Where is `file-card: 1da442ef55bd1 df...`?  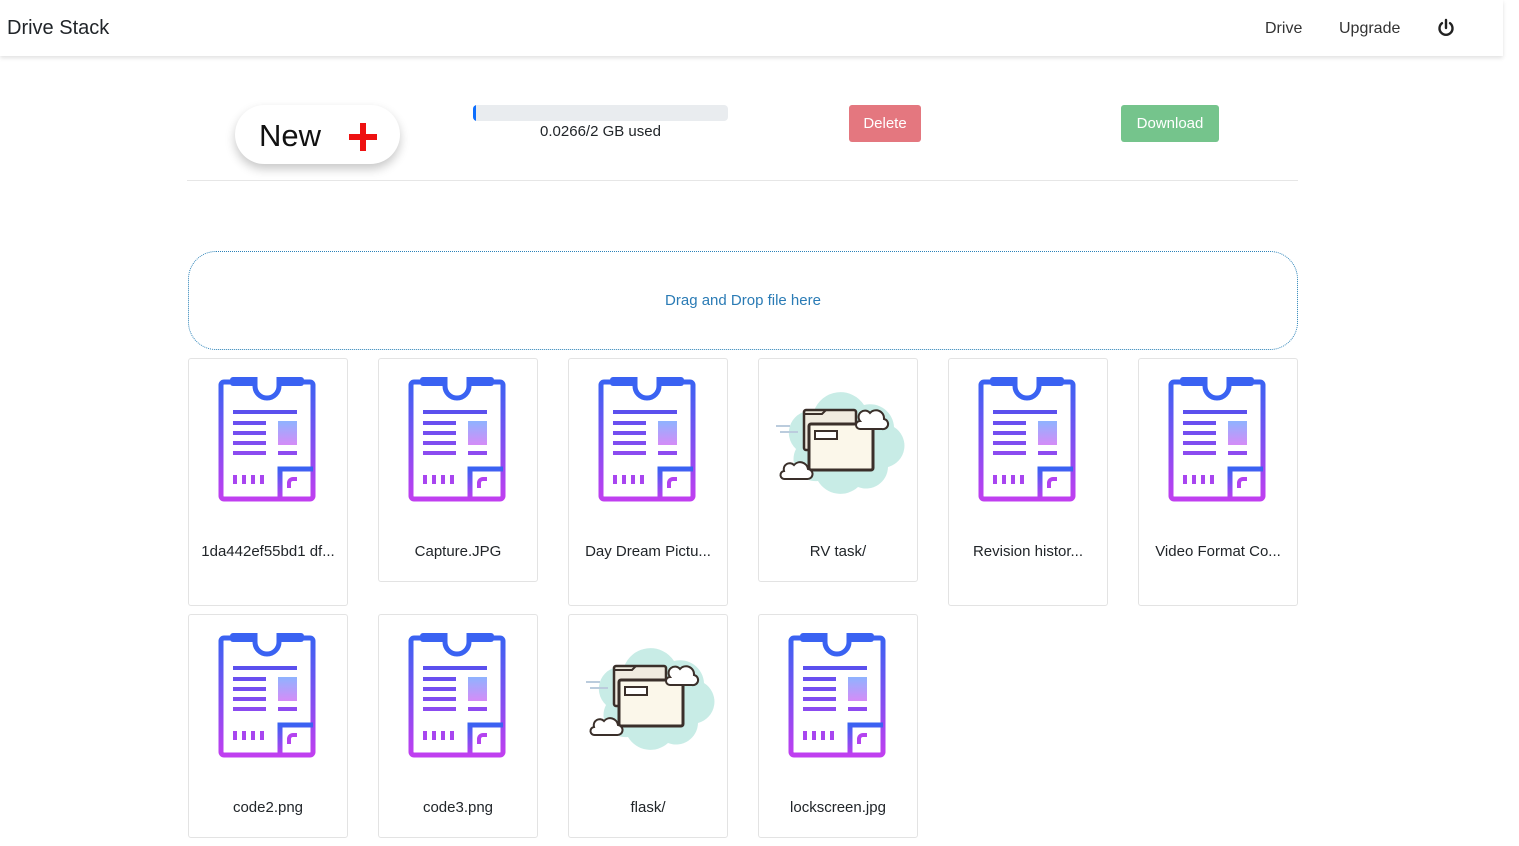
file-card: 1da442ef55bd1 df... is located at coordinates (268, 482).